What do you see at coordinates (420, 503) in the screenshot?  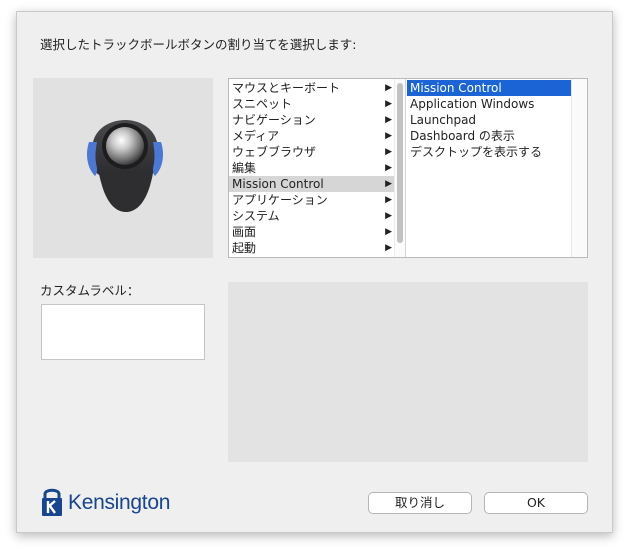 I see `cancel-button: 取り消し` at bounding box center [420, 503].